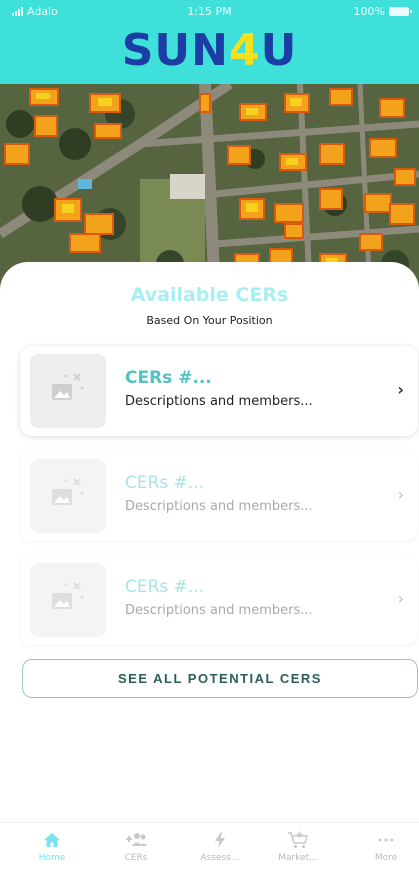  What do you see at coordinates (244, 50) in the screenshot?
I see `logo-text-4: 4` at bounding box center [244, 50].